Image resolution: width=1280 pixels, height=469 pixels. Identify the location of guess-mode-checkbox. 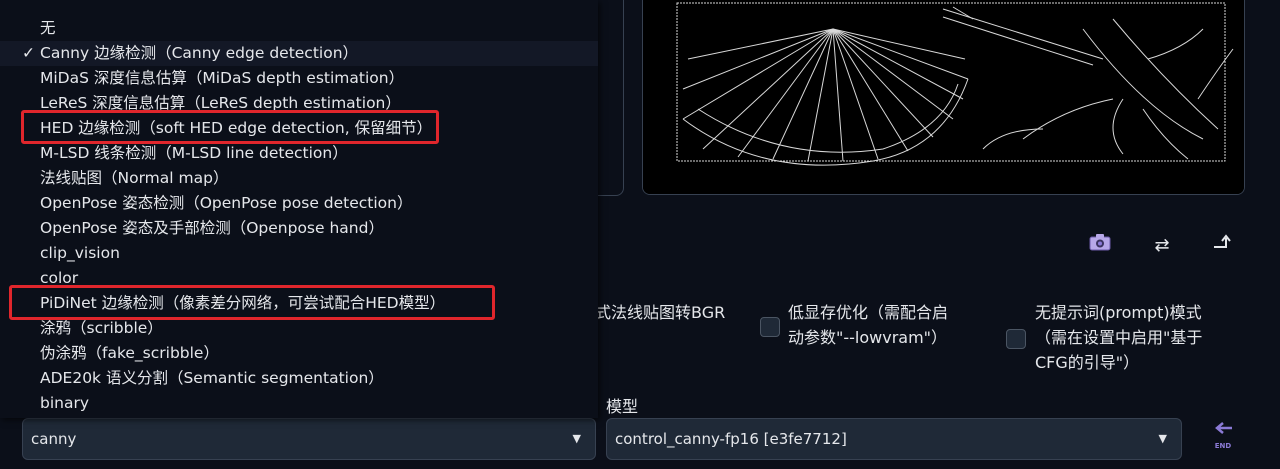
(1016, 339).